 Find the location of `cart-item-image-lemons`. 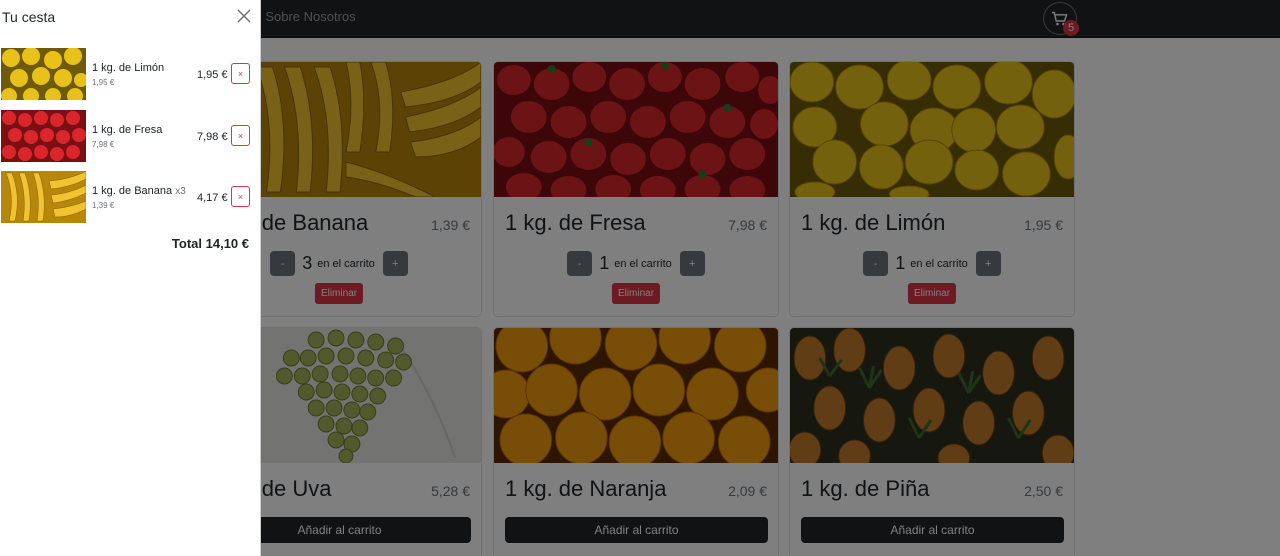

cart-item-image-lemons is located at coordinates (43, 74).